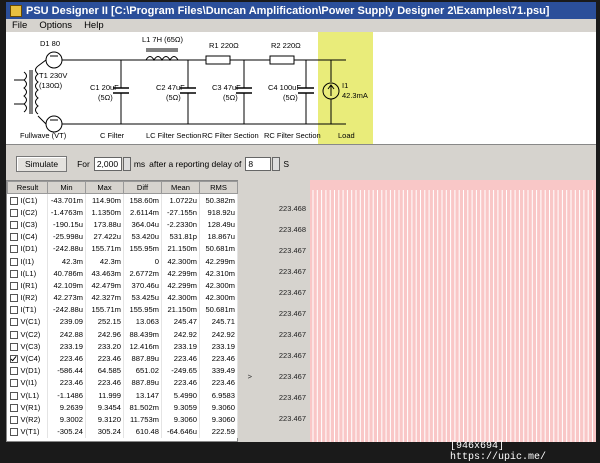  Describe the element at coordinates (122, 346) in the screenshot. I see `results-row: V(C3) 233.19 233.20 12.416m 233.19 233.19` at that location.